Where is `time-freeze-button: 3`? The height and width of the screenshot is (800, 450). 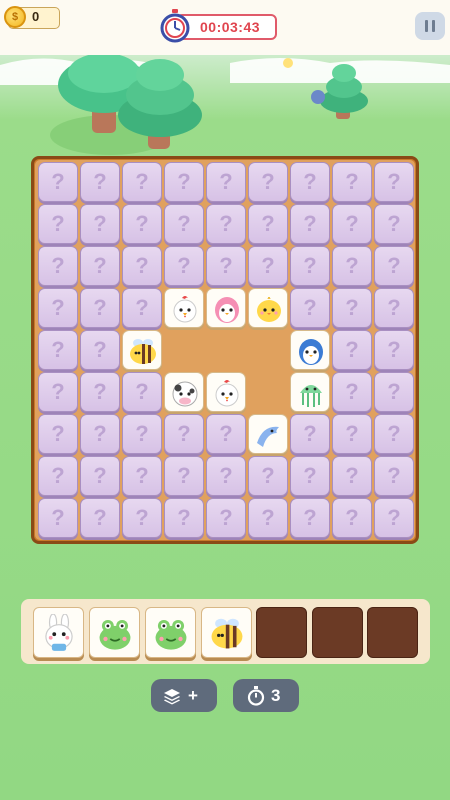 time-freeze-button: 3 is located at coordinates (266, 695).